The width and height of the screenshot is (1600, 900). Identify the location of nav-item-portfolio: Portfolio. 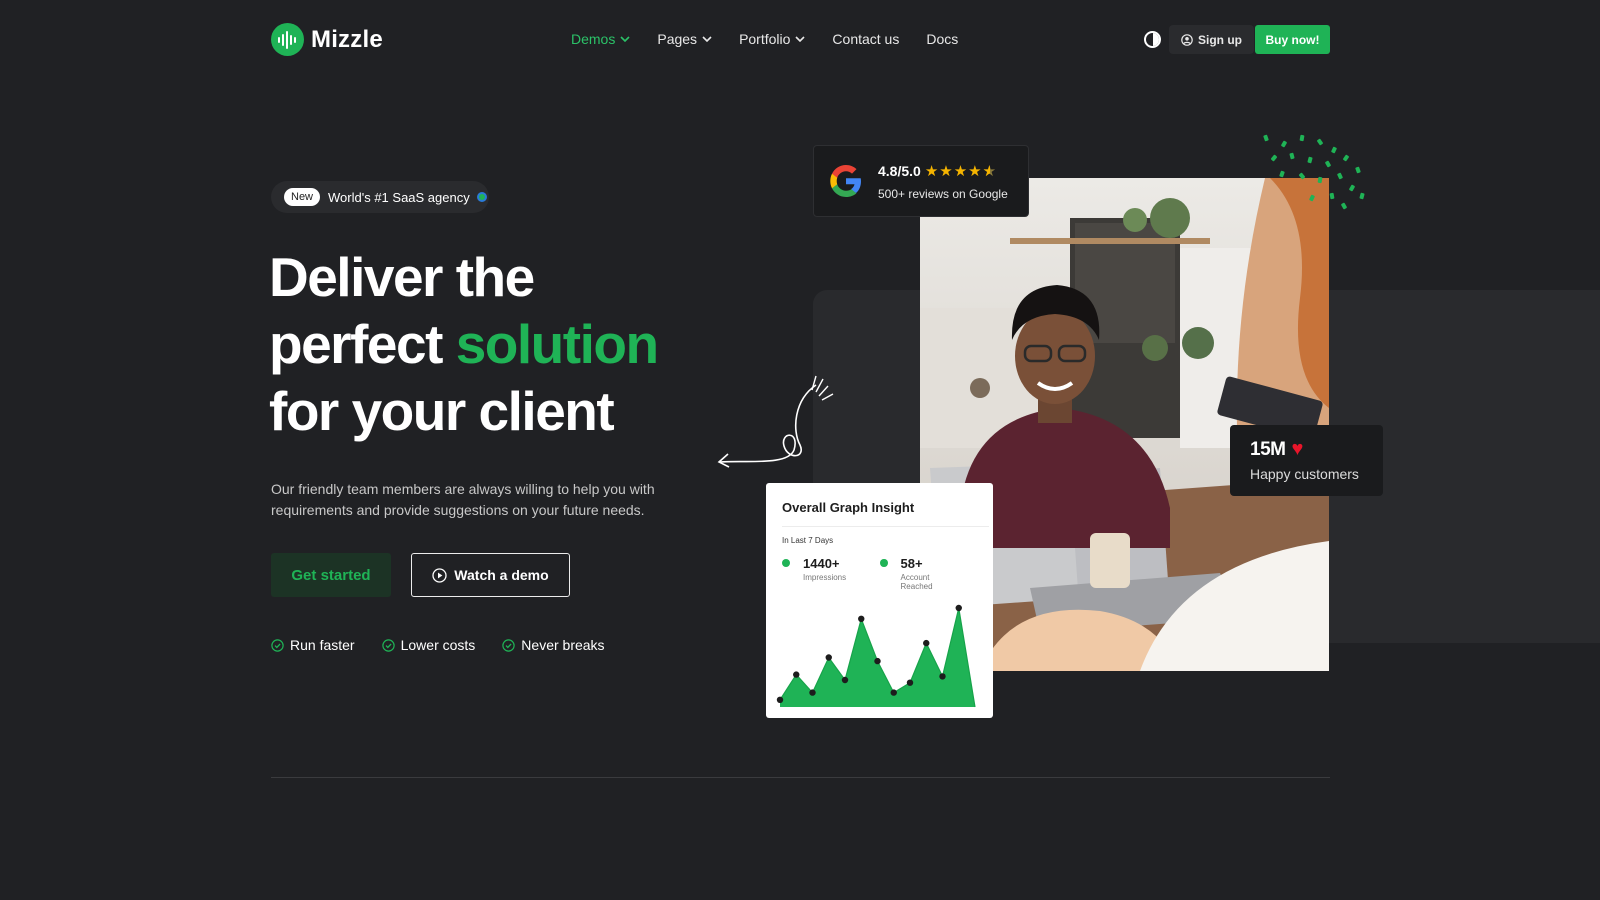
(772, 39).